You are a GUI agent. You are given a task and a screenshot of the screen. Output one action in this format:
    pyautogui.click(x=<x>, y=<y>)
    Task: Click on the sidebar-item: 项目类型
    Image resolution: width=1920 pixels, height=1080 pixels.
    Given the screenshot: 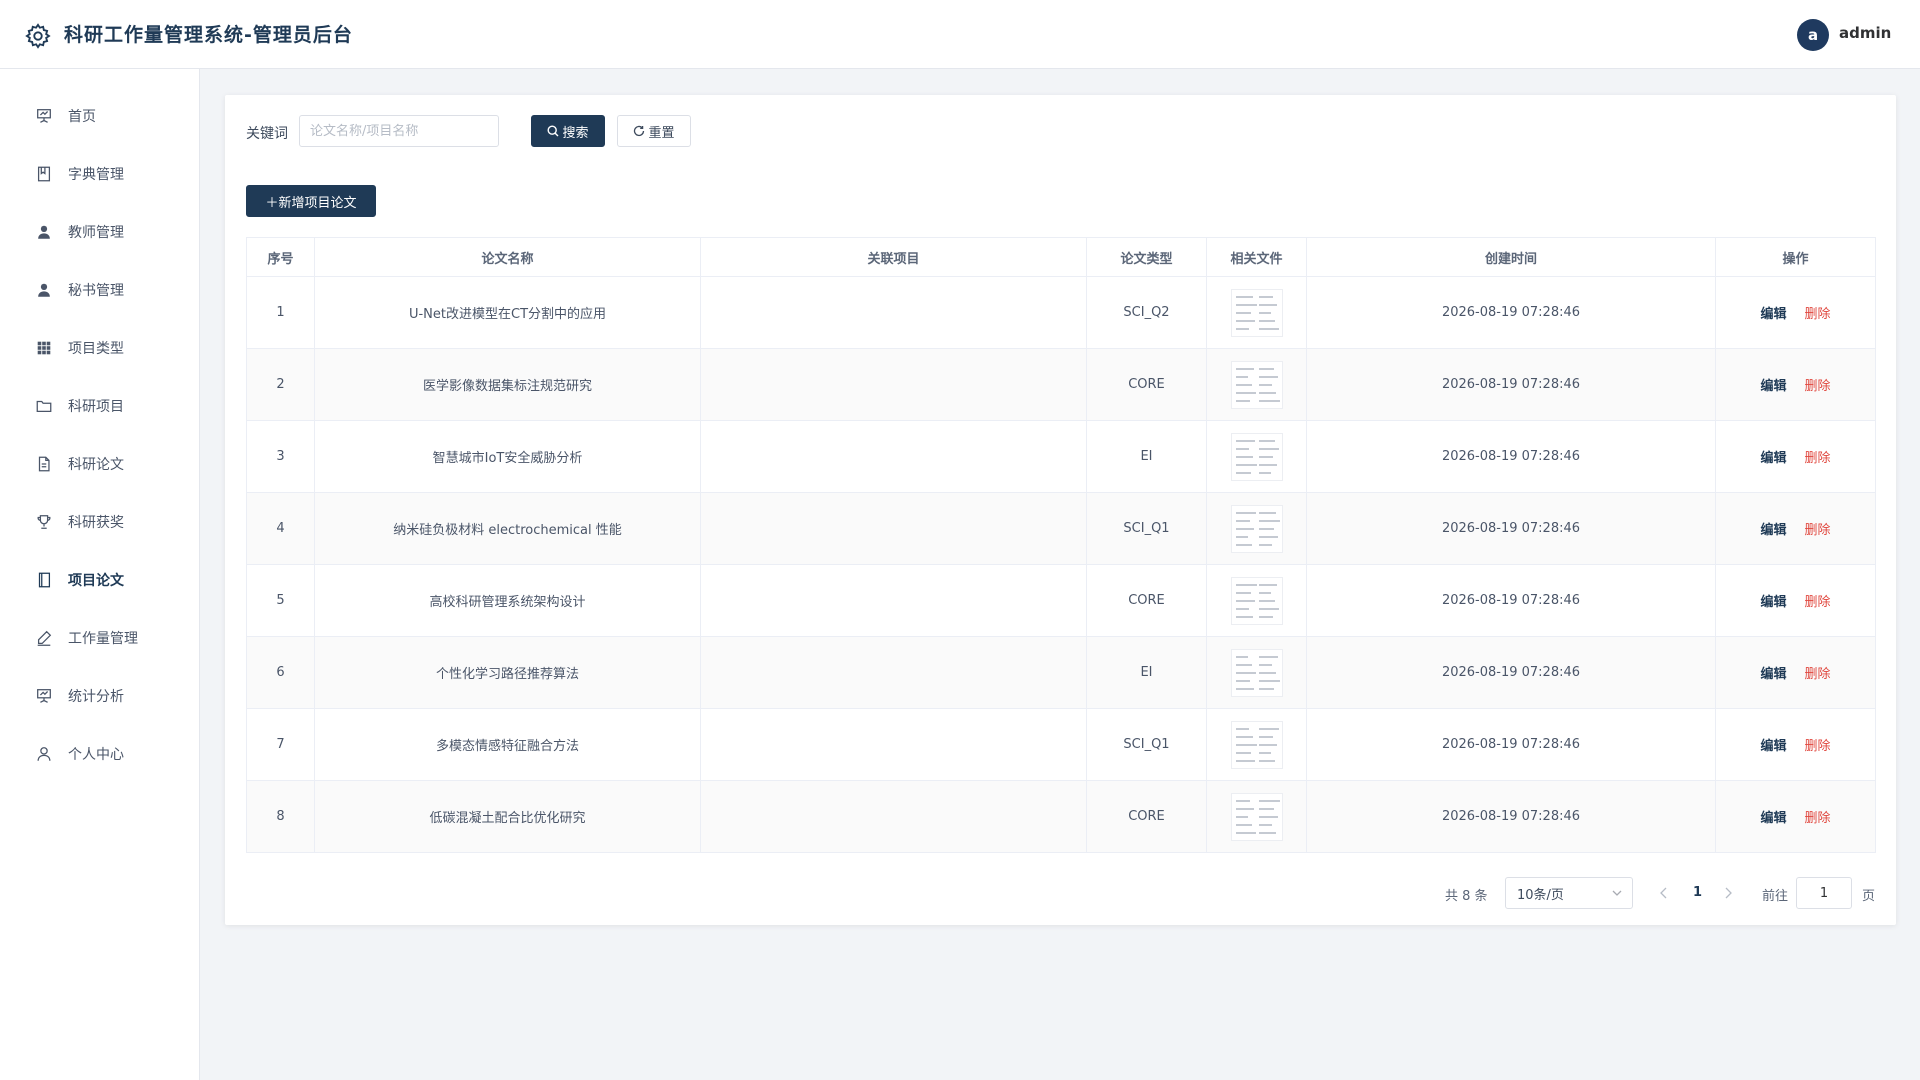 What is the action you would take?
    pyautogui.click(x=99, y=348)
    